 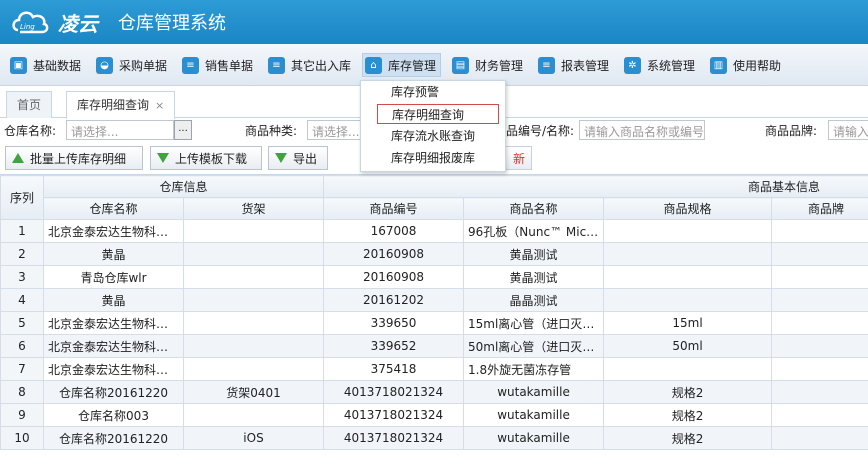 I want to click on table-row: 6 北京金泰宏达生物科技... 339652 50ml离心管（进口灭菌... 50ml, so click(x=434, y=346).